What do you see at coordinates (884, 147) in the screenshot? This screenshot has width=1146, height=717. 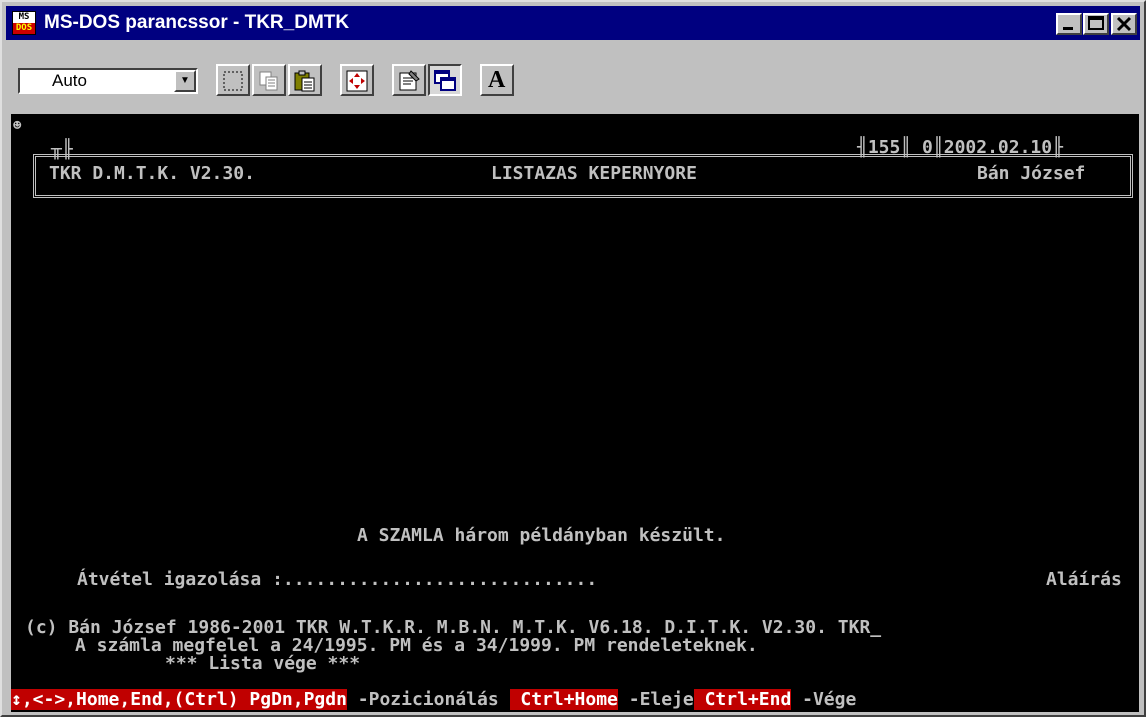 I see `counter-1: 155` at bounding box center [884, 147].